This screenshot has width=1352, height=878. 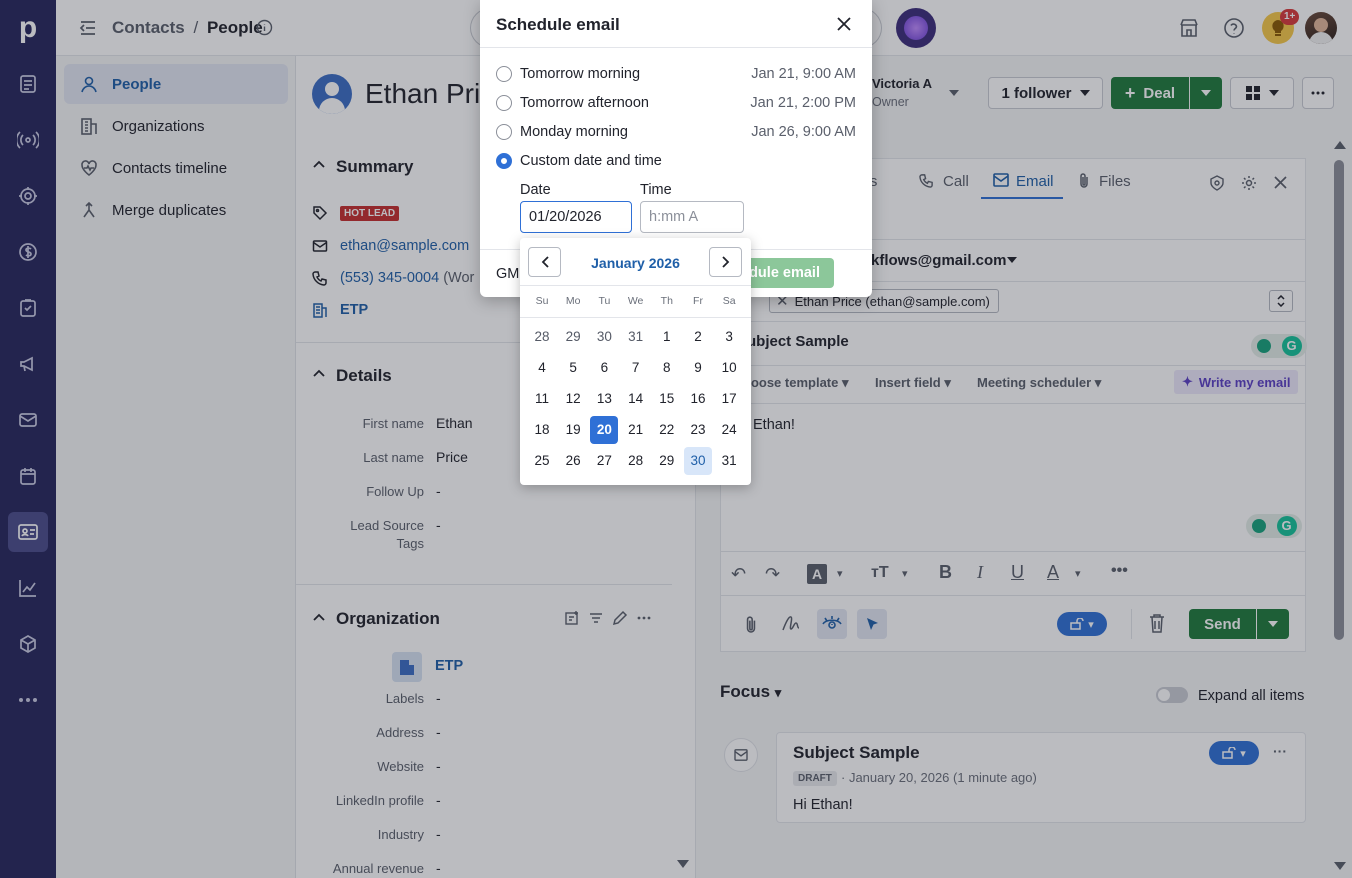 What do you see at coordinates (504, 74) in the screenshot?
I see `radio-tomorrow-morning` at bounding box center [504, 74].